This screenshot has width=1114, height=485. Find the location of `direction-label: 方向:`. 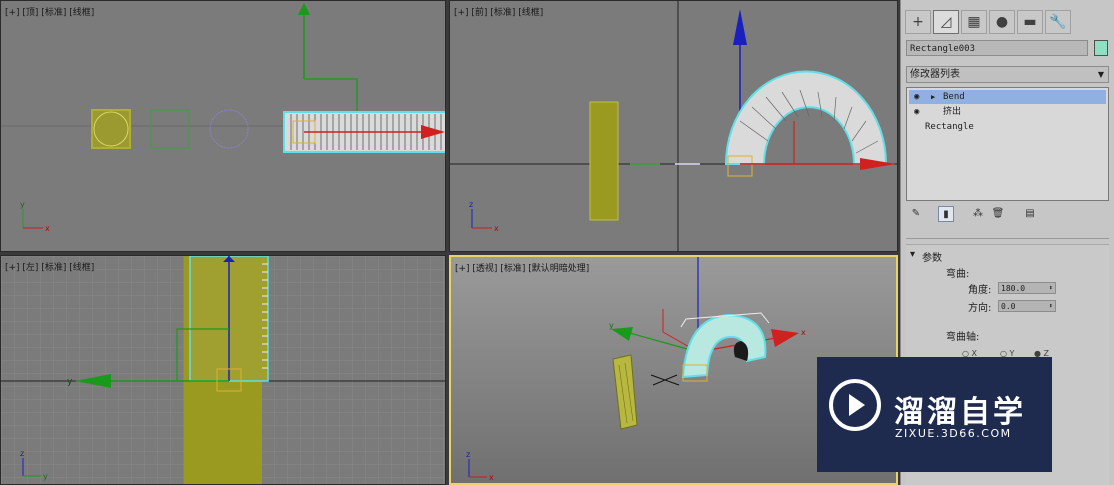

direction-label: 方向: is located at coordinates (980, 308).